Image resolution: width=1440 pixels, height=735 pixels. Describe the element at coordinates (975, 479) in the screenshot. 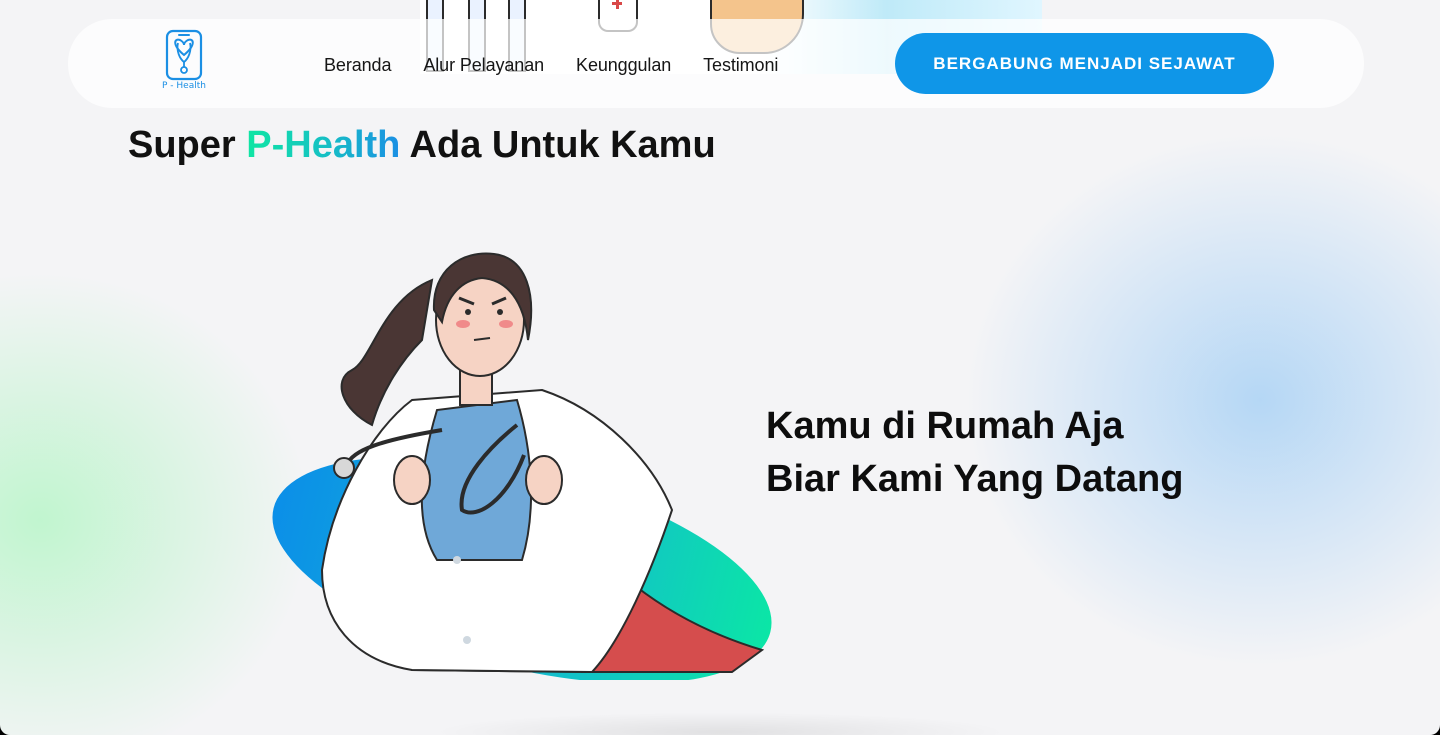

I see `tagline-line-2: Biar Kami Yang Datang` at that location.